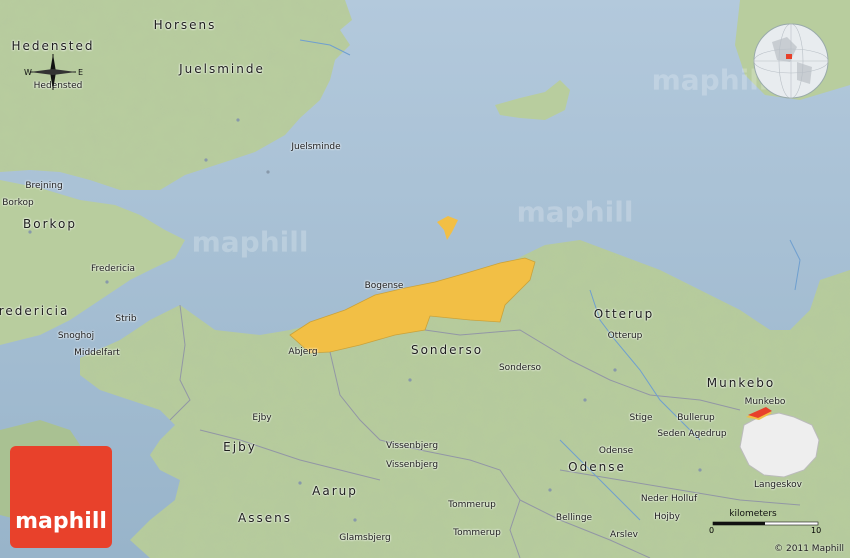 Image resolution: width=850 pixels, height=558 pixels. I want to click on place-label-major: Fredericia, so click(35, 311).